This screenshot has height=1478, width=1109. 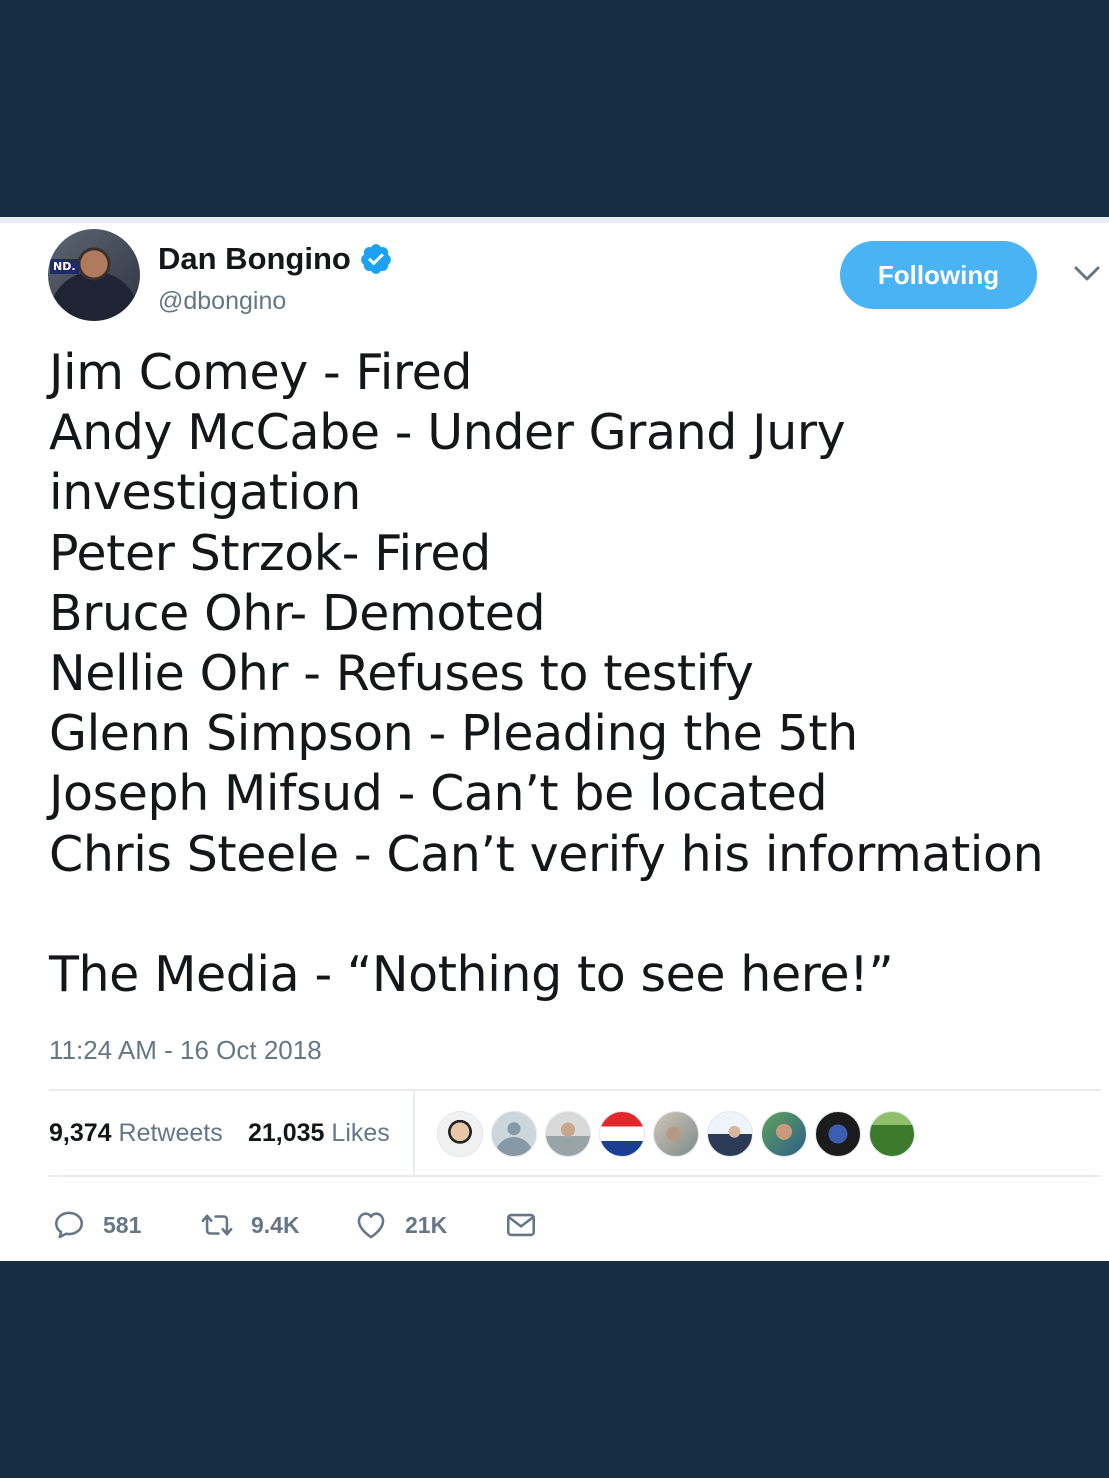 What do you see at coordinates (312, 1228) in the screenshot?
I see `tweet-actions: 581 9.4K 21K` at bounding box center [312, 1228].